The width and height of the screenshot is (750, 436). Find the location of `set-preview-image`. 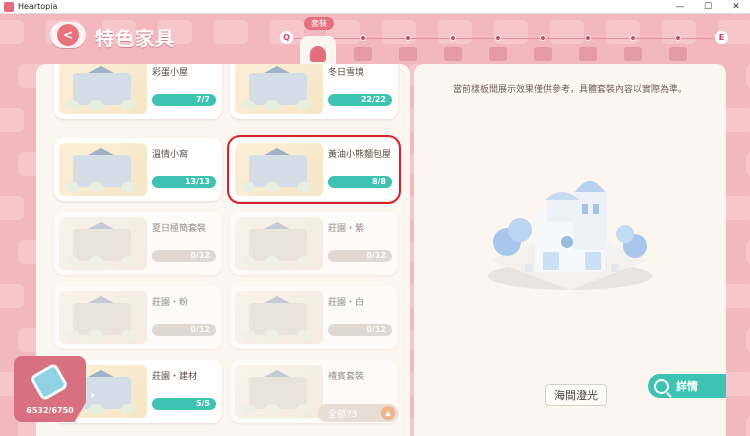

set-preview-image is located at coordinates (570, 235).